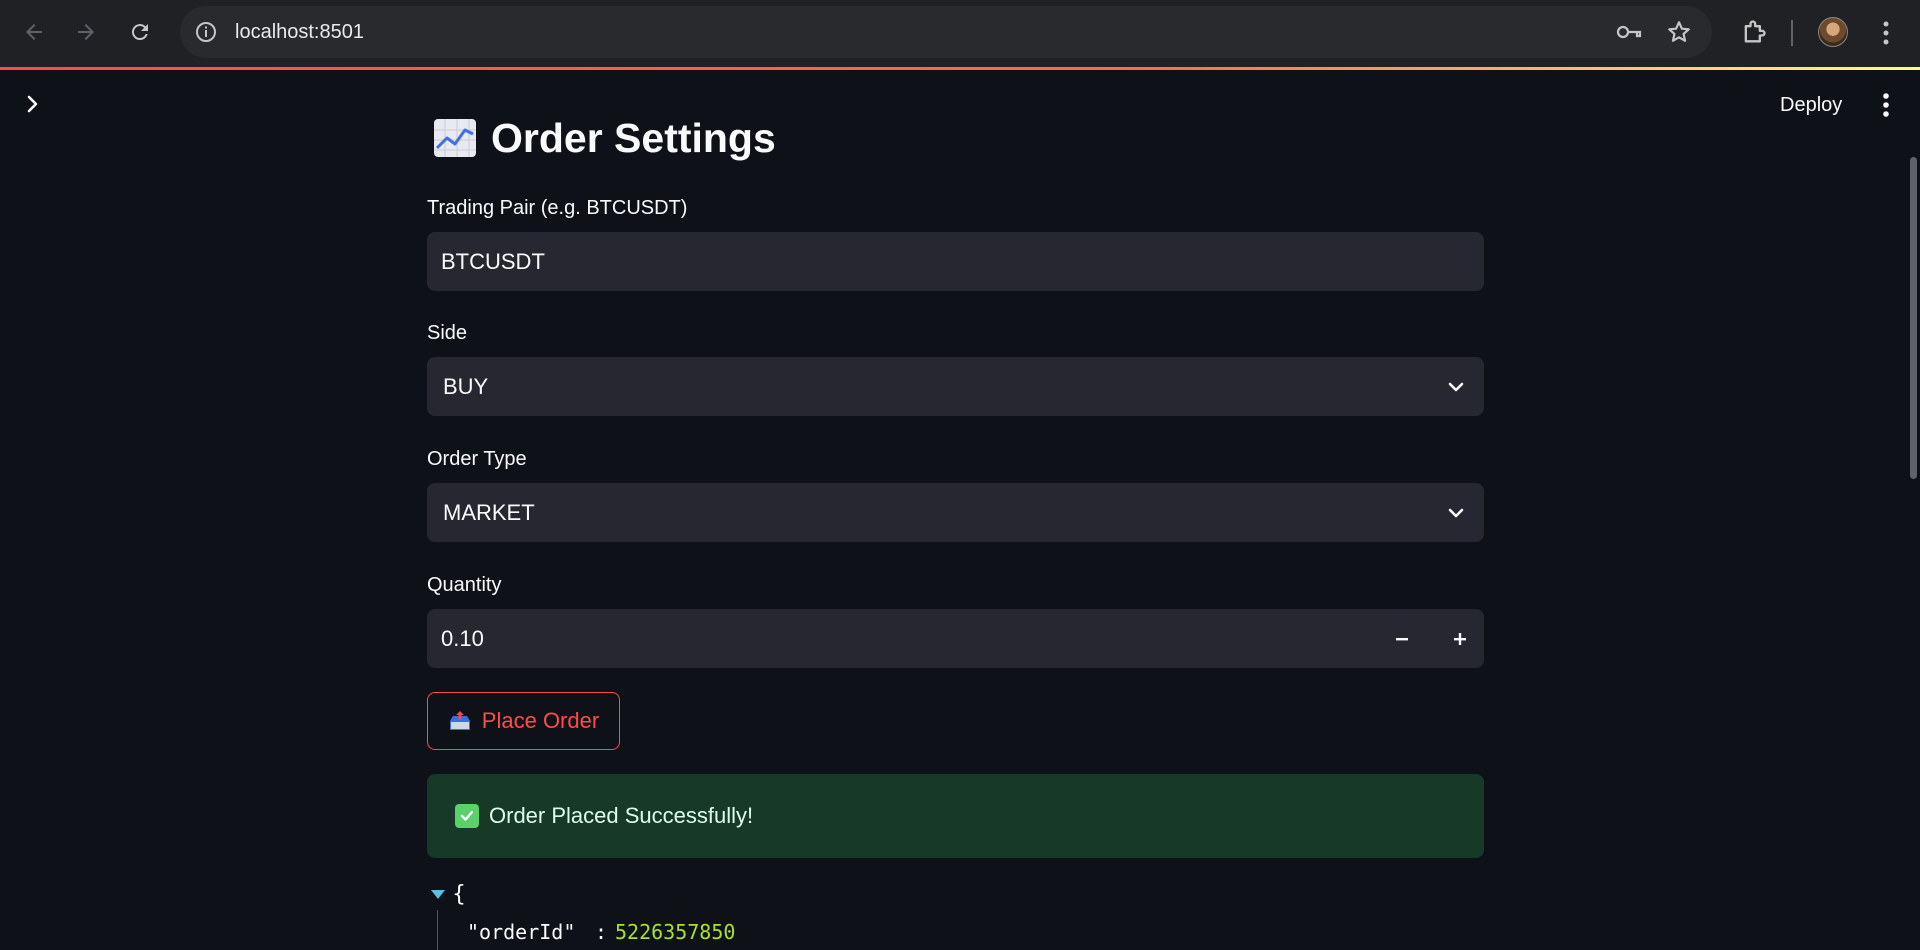 The height and width of the screenshot is (950, 1920). What do you see at coordinates (438, 894) in the screenshot?
I see `collapse-toggle-icon` at bounding box center [438, 894].